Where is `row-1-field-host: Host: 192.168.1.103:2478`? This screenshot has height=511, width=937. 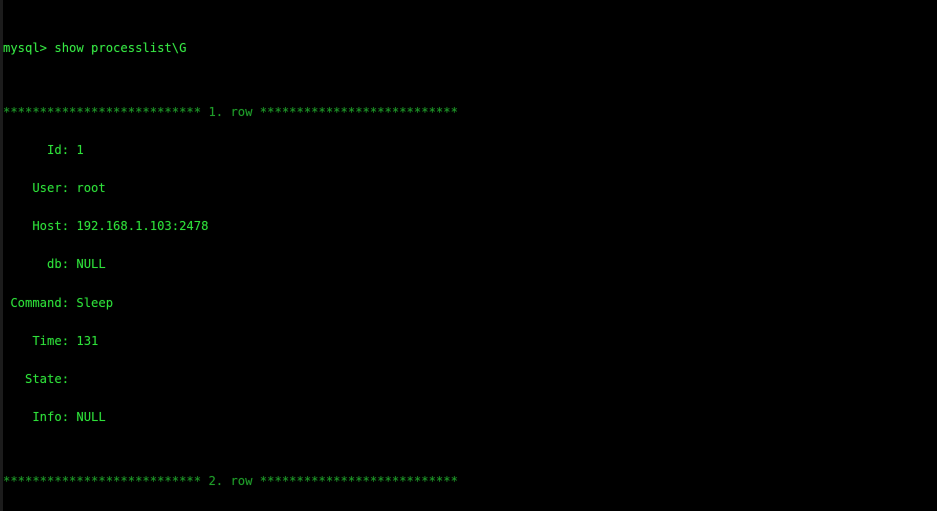 row-1-field-host: Host: 192.168.1.103:2478 is located at coordinates (106, 226).